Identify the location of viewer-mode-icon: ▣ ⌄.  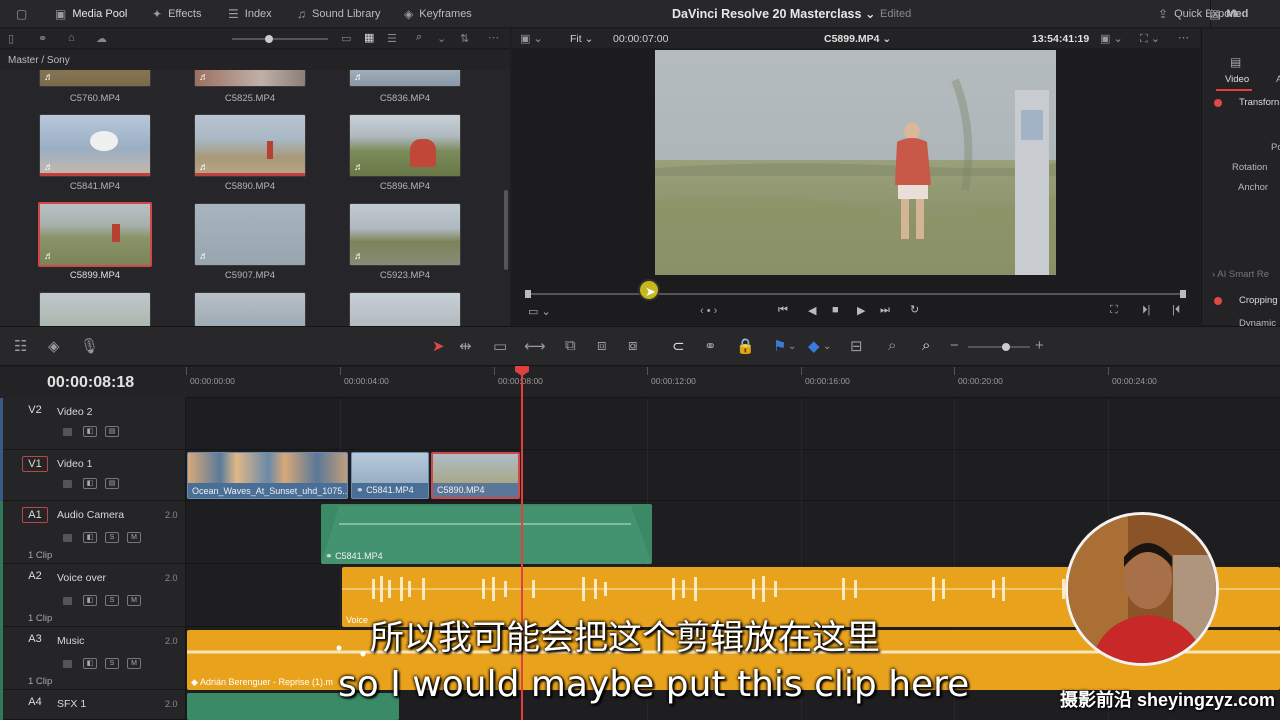
(531, 38).